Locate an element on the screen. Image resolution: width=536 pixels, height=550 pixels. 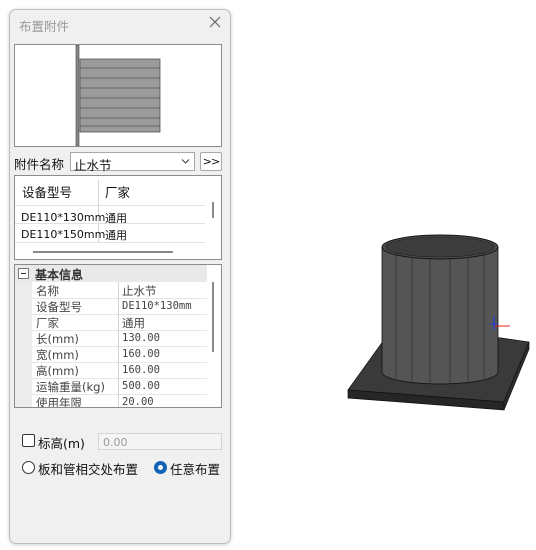
collapse-icon is located at coordinates (23, 273).